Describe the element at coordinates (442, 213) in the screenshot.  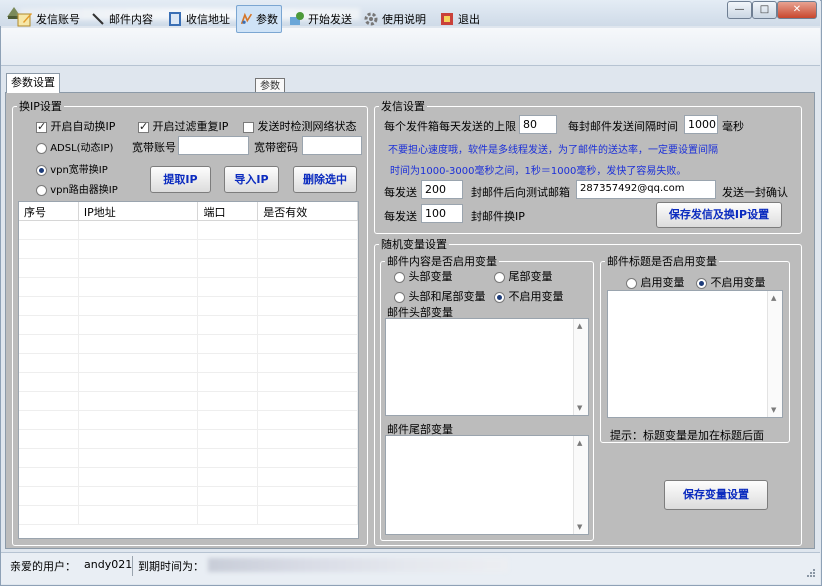
I see `switch-ip-every-input: 100` at that location.